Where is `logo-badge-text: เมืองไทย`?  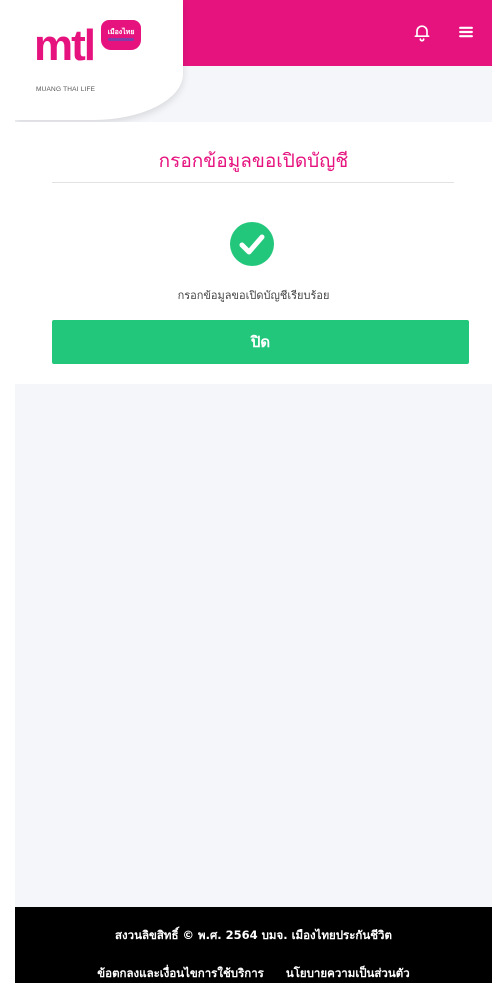
logo-badge-text: เมืองไทย is located at coordinates (121, 32).